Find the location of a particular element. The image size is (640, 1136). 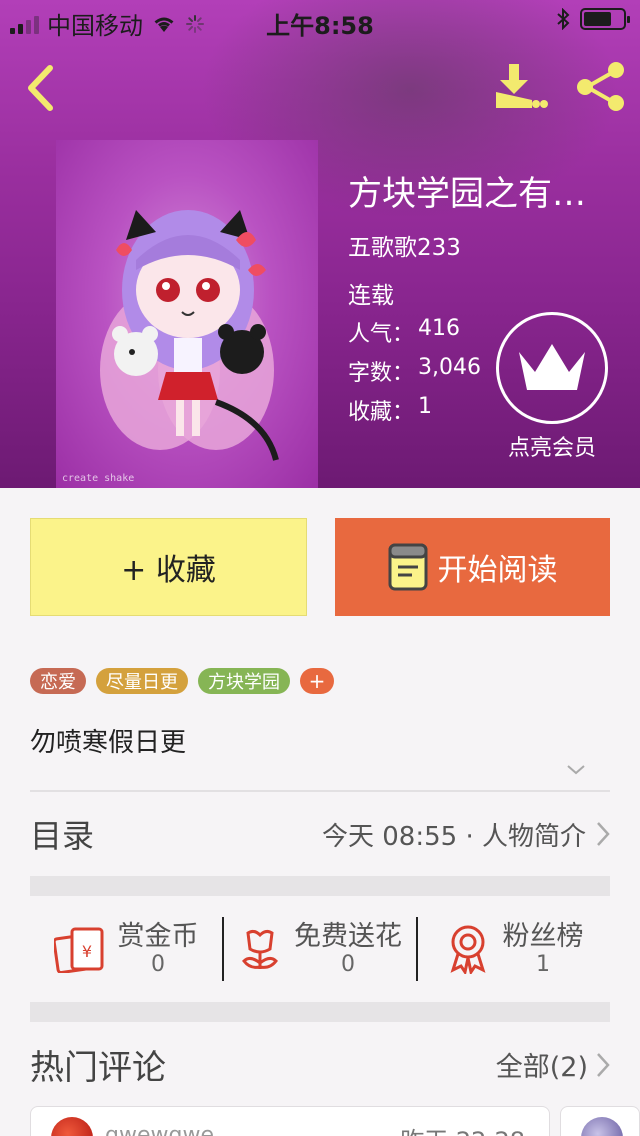

download-icon is located at coordinates (522, 86).